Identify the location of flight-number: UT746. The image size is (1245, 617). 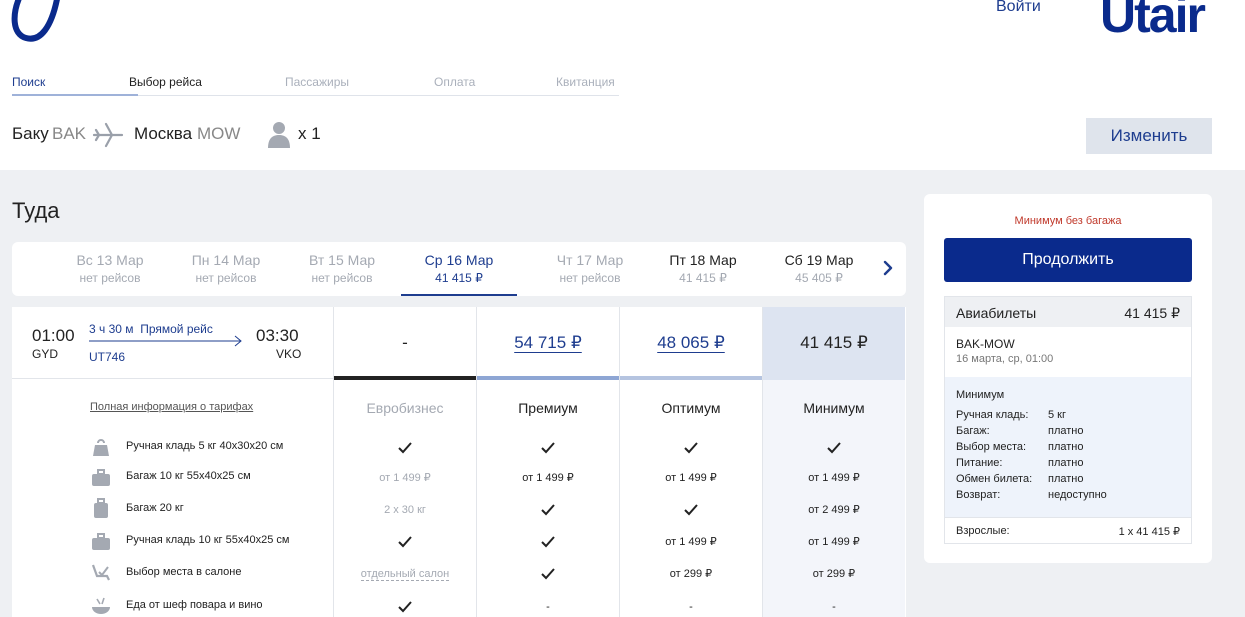
(107, 357).